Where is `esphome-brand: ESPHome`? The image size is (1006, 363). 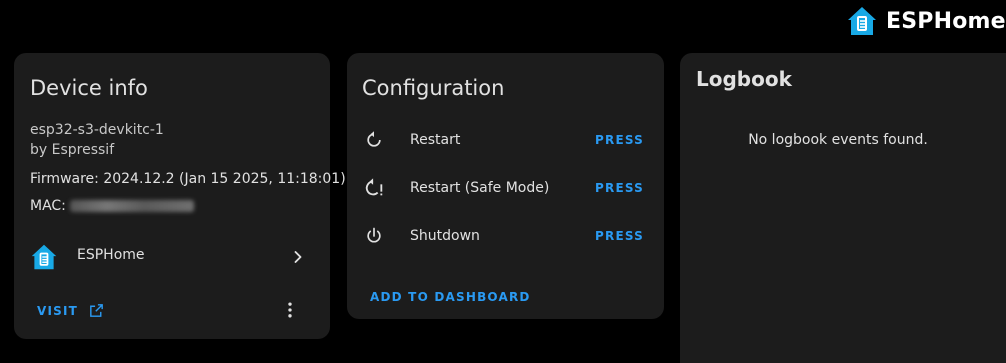 esphome-brand: ESPHome is located at coordinates (926, 21).